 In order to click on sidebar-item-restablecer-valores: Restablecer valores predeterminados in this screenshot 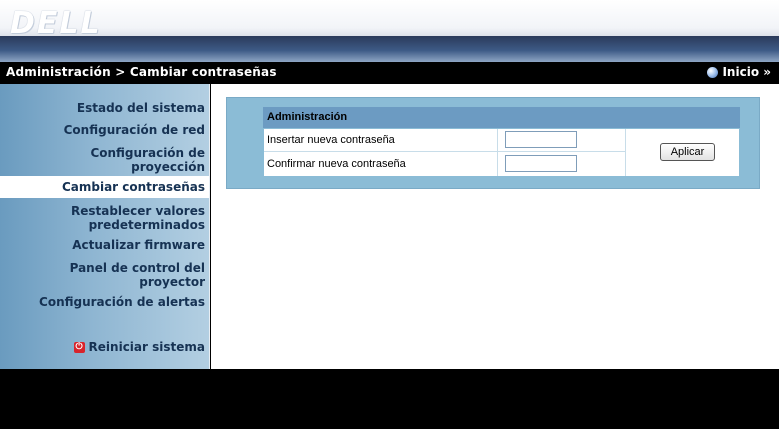, I will do `click(130, 218)`.